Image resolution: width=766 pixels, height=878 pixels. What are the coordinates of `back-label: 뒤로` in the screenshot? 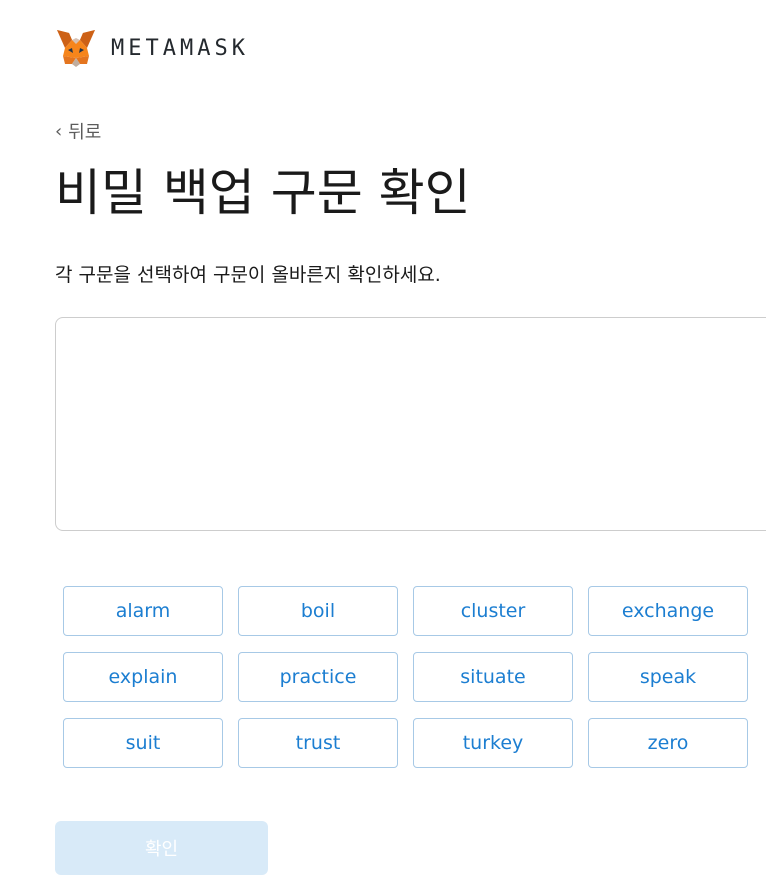 It's located at (85, 132).